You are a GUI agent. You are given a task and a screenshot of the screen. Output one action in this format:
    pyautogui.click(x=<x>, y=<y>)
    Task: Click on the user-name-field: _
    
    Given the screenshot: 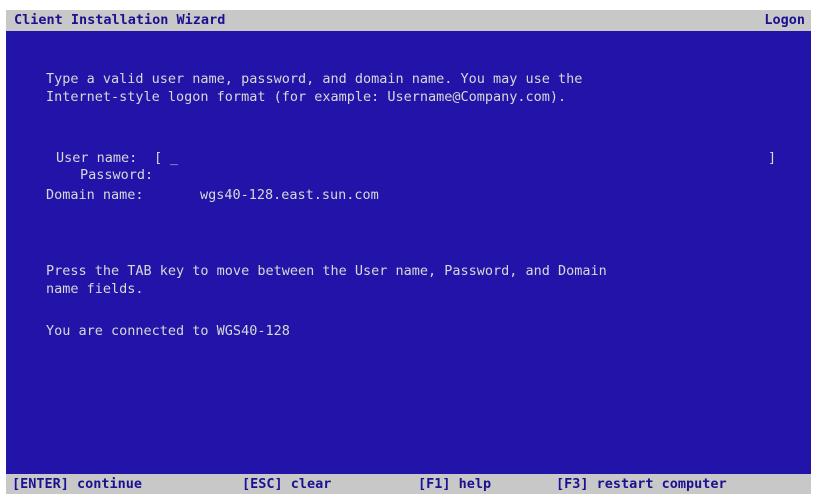 What is the action you would take?
    pyautogui.click(x=174, y=158)
    